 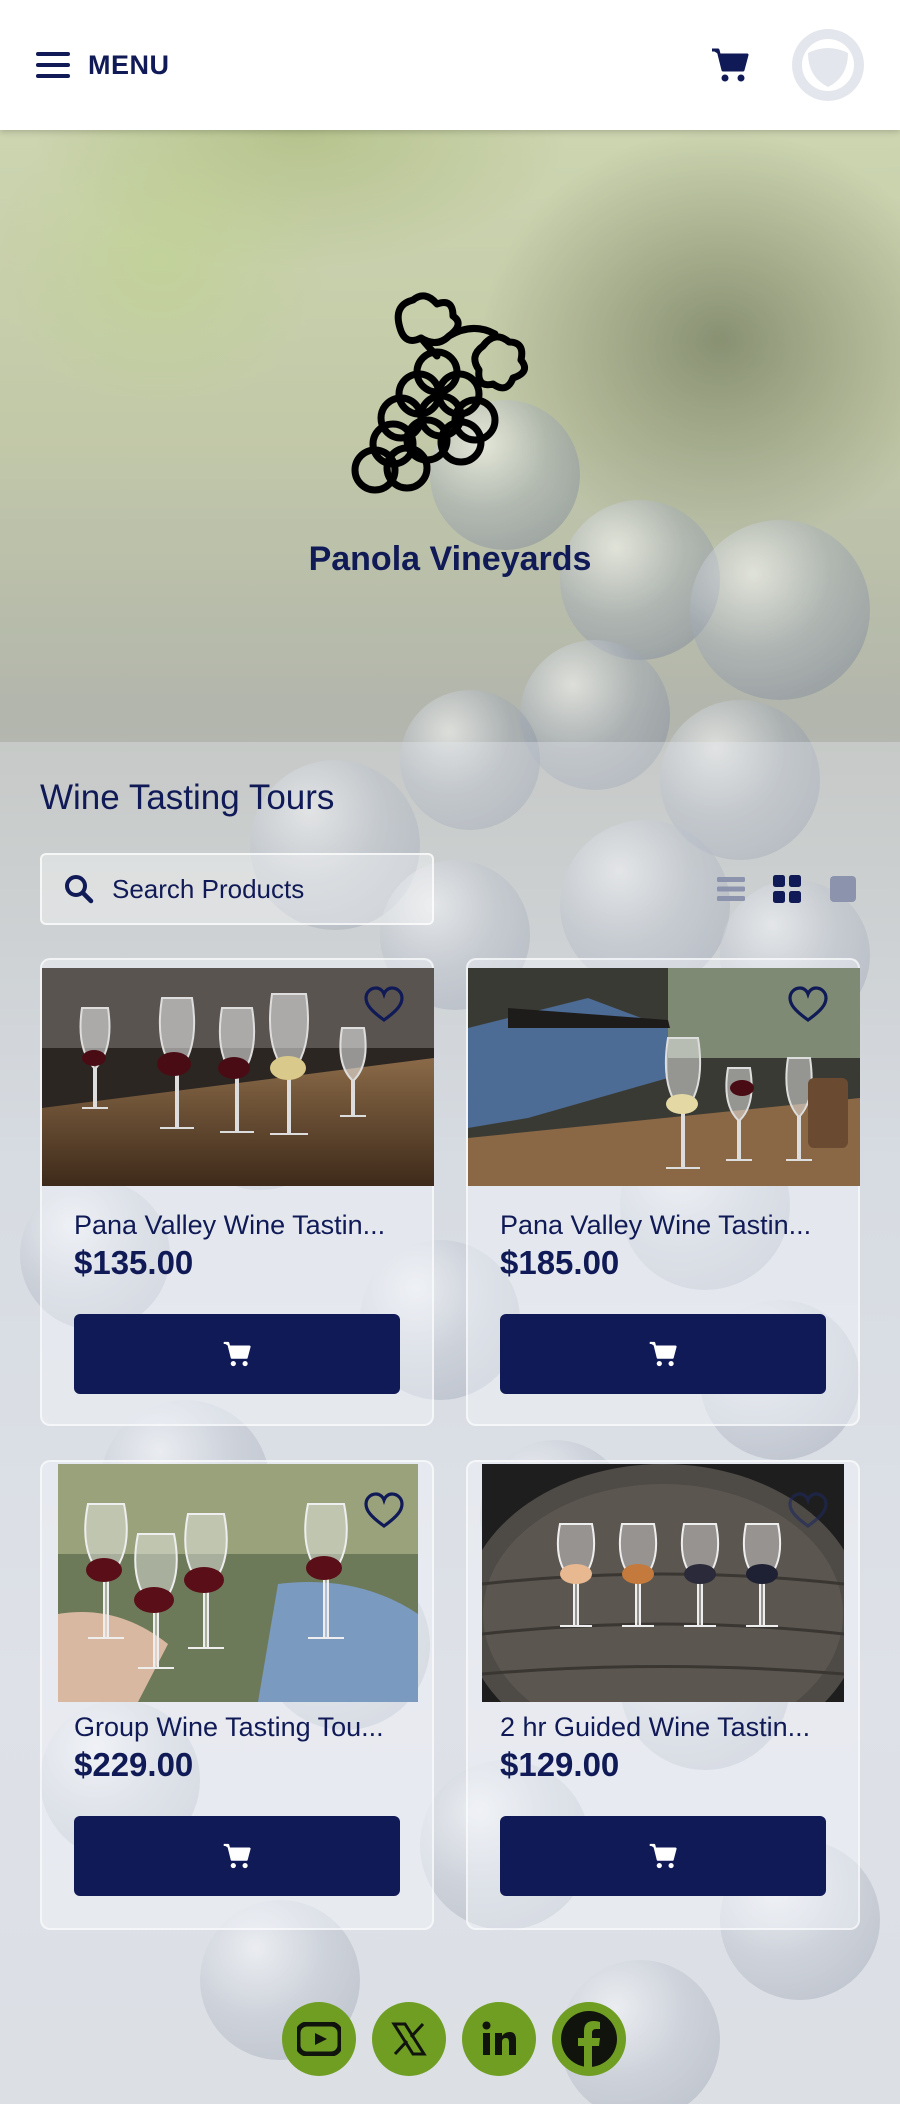 What do you see at coordinates (53, 65) in the screenshot?
I see `hamburger-icon` at bounding box center [53, 65].